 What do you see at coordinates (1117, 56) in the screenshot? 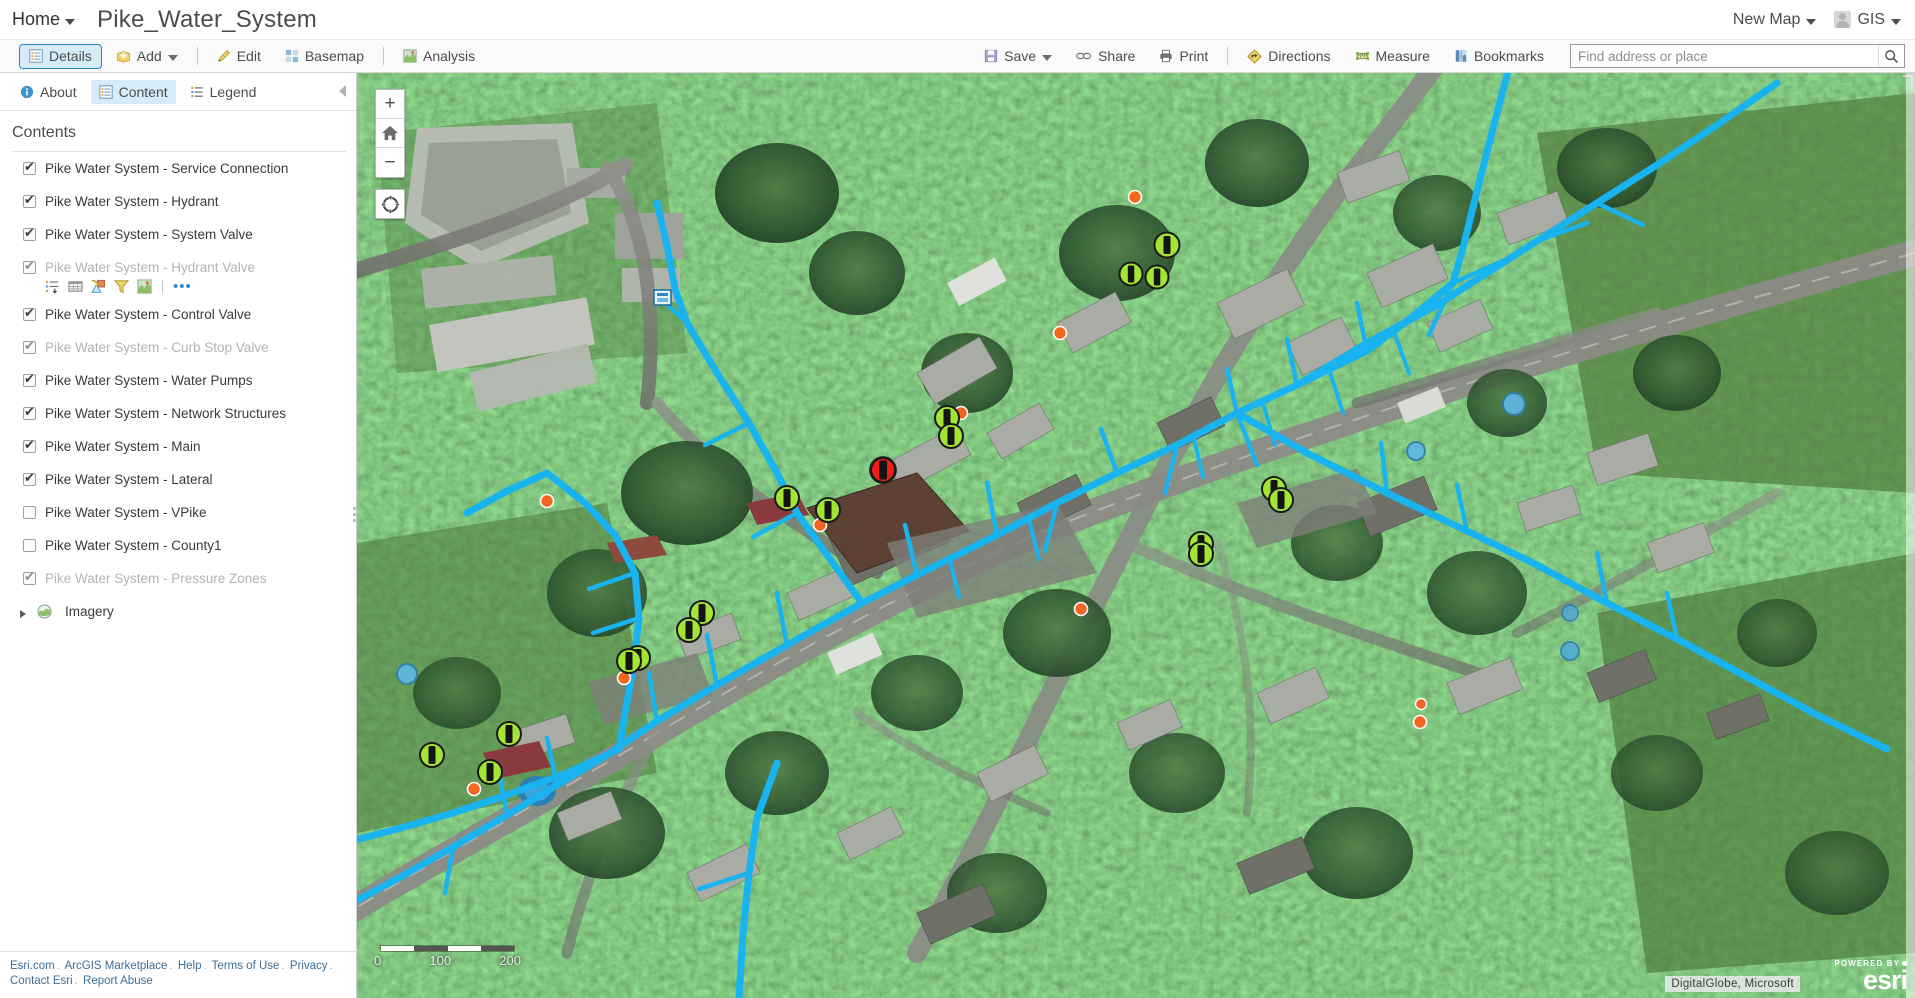
I see `share-label: Share` at bounding box center [1117, 56].